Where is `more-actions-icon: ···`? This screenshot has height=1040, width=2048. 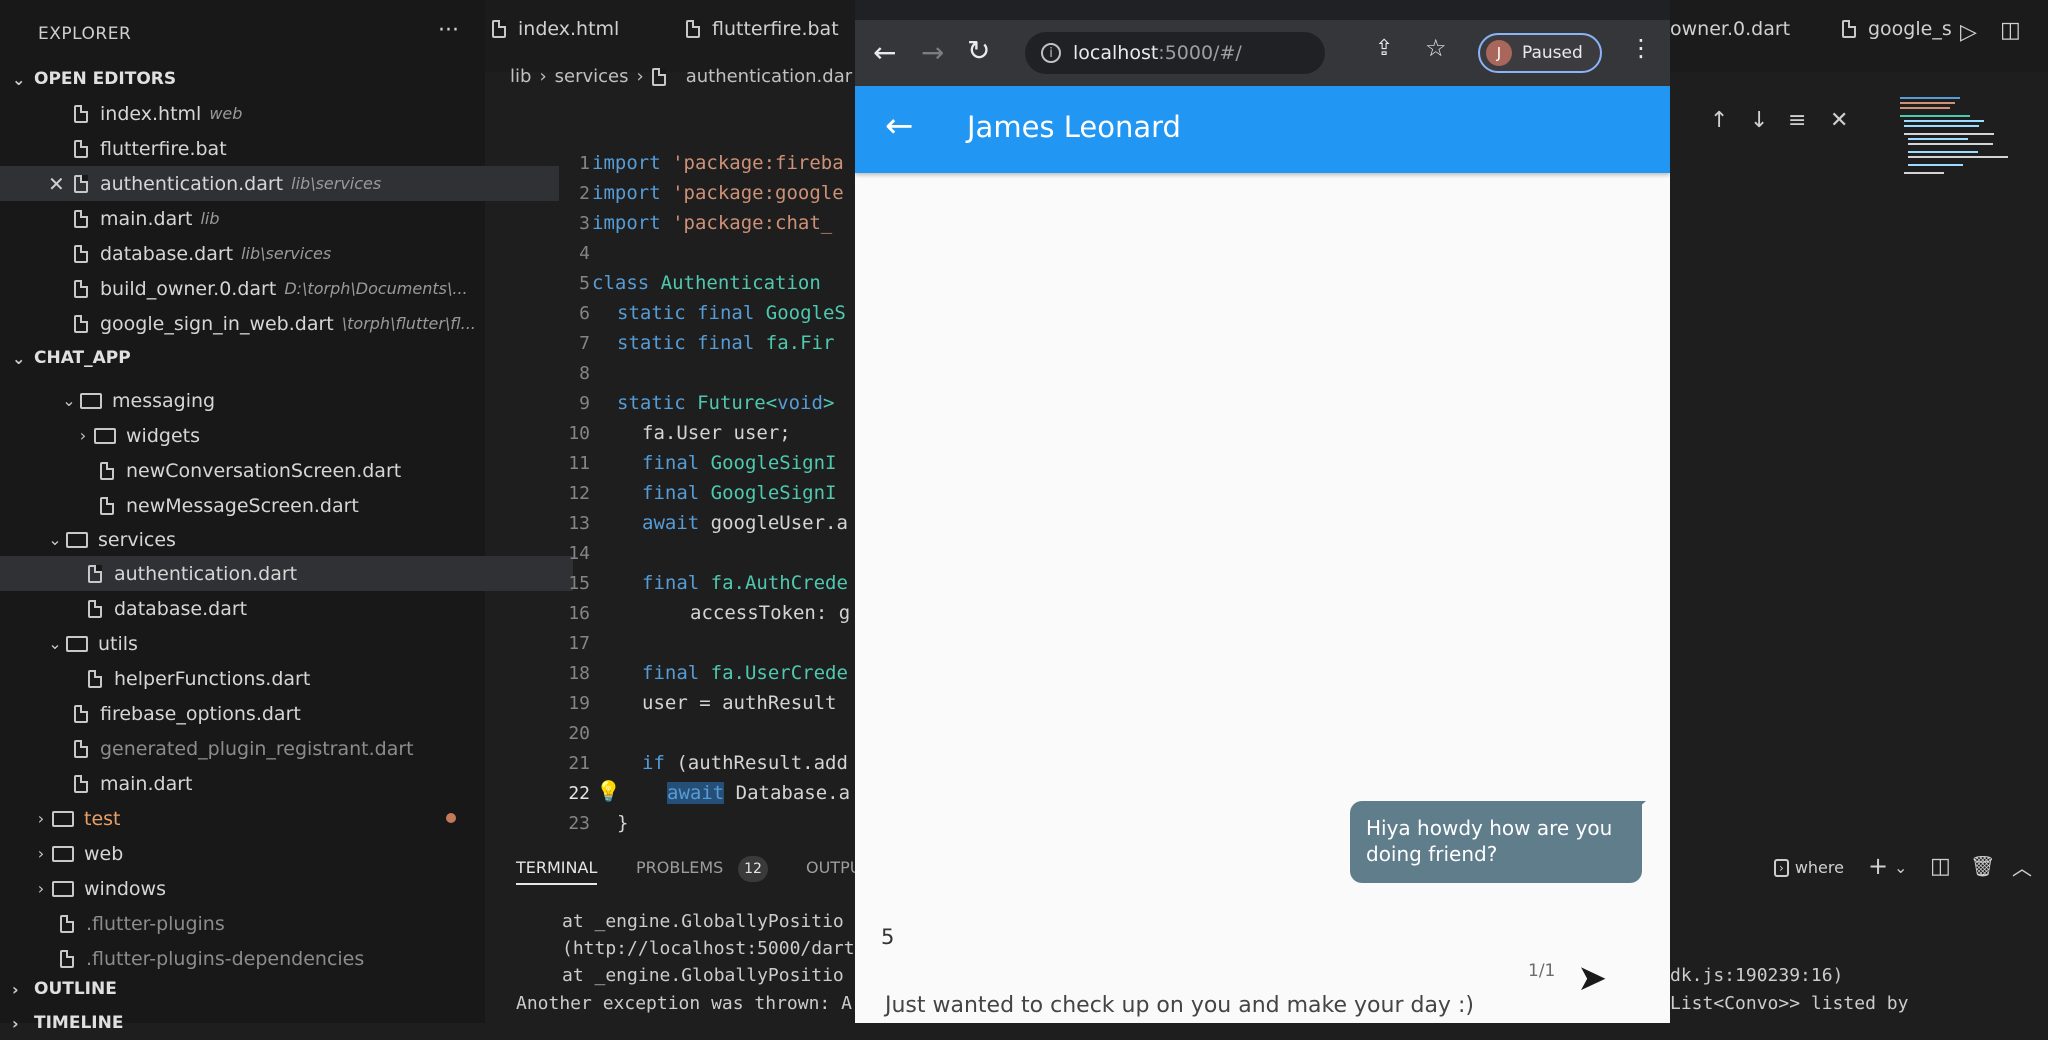
more-actions-icon: ··· is located at coordinates (448, 30).